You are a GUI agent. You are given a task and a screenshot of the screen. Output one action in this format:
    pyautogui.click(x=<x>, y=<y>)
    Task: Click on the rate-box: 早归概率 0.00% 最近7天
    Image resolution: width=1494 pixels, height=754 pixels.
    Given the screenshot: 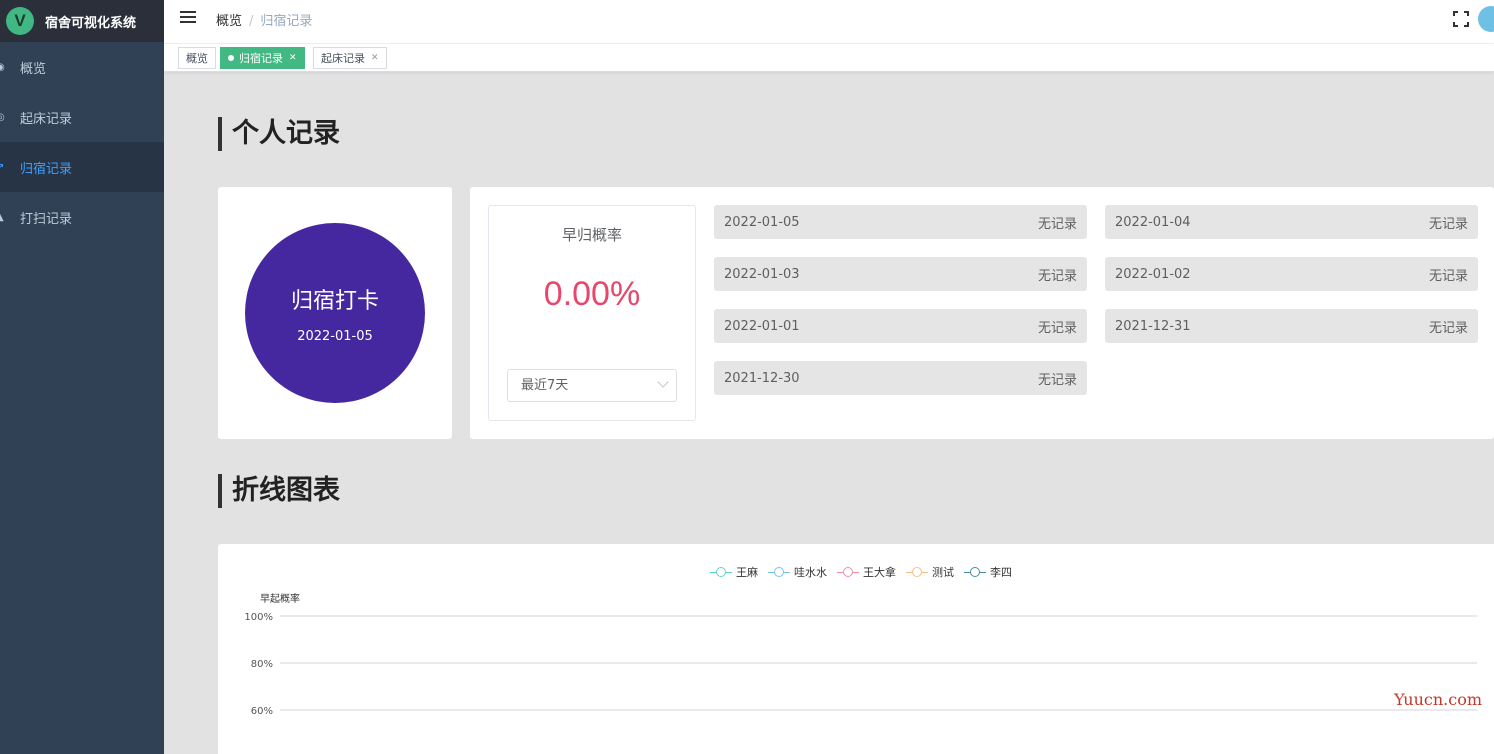 What is the action you would take?
    pyautogui.click(x=592, y=313)
    